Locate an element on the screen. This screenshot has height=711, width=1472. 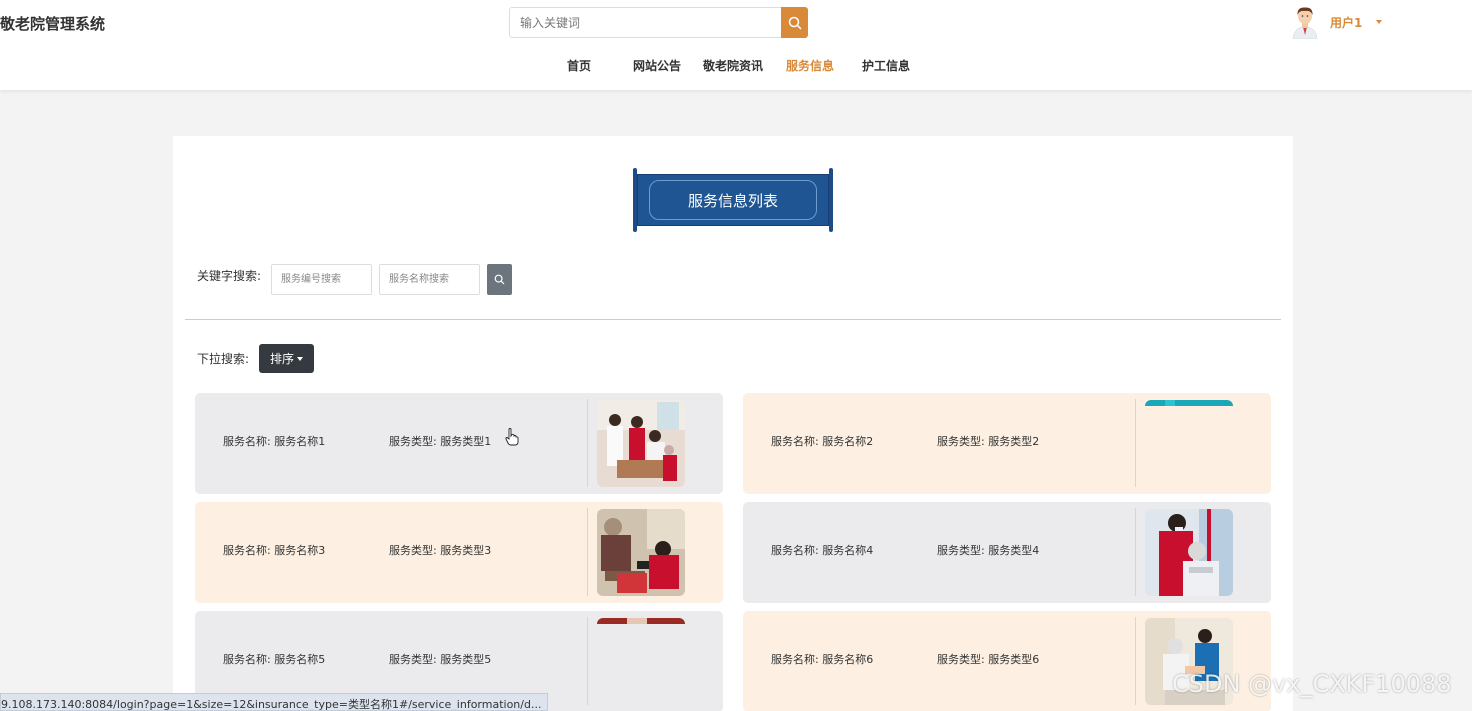
service-name: 服务名称: 服务名称4 is located at coordinates (822, 550).